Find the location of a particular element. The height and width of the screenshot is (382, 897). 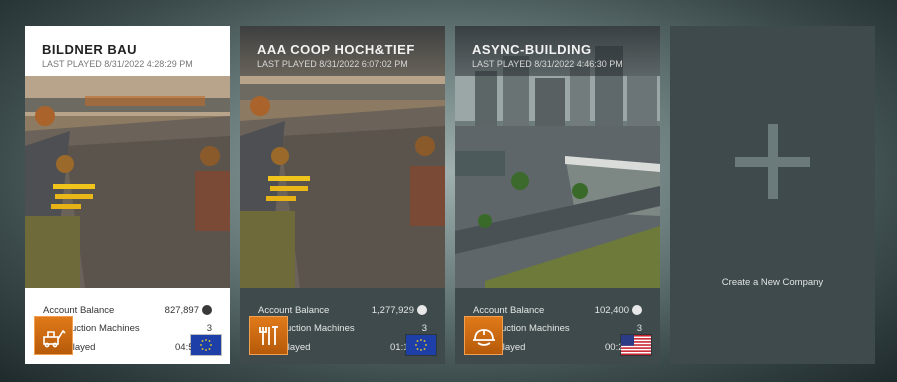

last-played: LAST PLAYED 8/31/2022 4:46:30 PM is located at coordinates (547, 64).